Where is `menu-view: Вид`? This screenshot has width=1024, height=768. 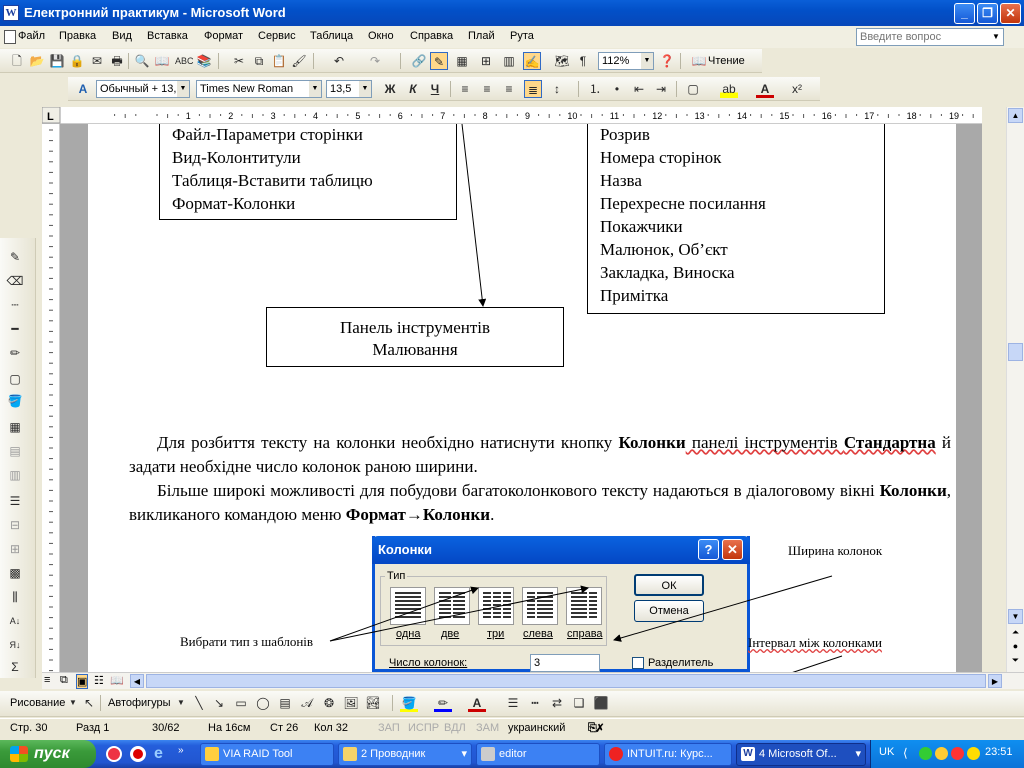
menu-view: Вид is located at coordinates (122, 36).